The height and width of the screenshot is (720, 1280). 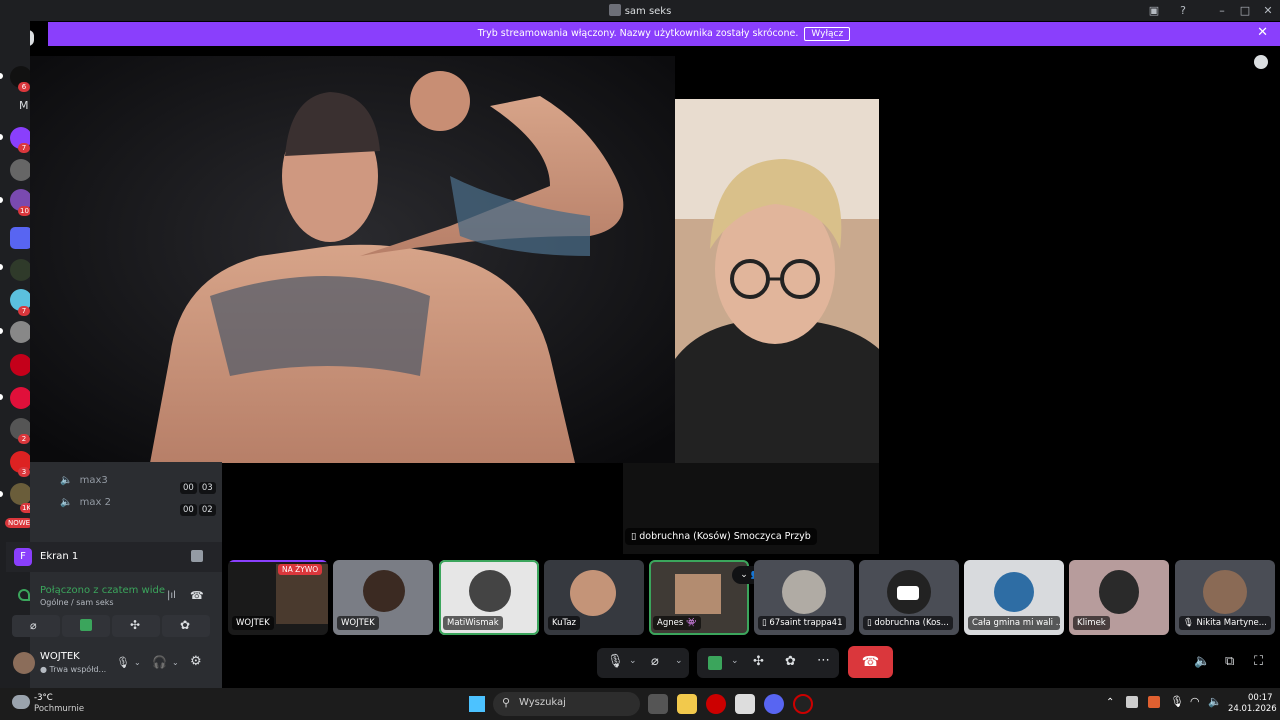 What do you see at coordinates (774, 704) in the screenshot?
I see `discord-app-icon` at bounding box center [774, 704].